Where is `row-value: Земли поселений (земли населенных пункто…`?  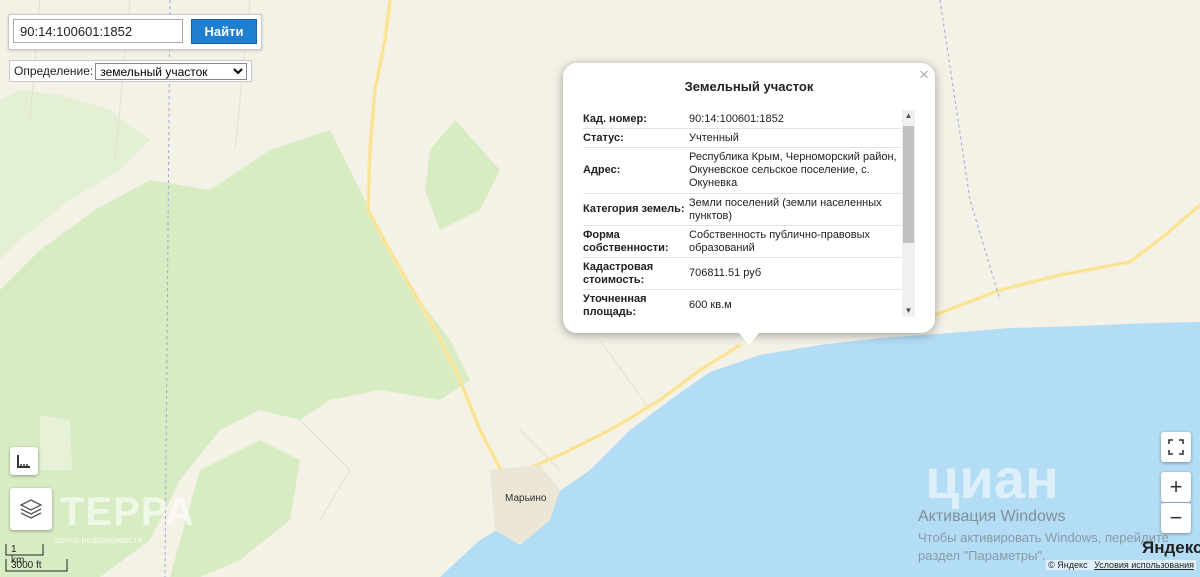 row-value: Земли поселений (земли населенных пункто… is located at coordinates (785, 209).